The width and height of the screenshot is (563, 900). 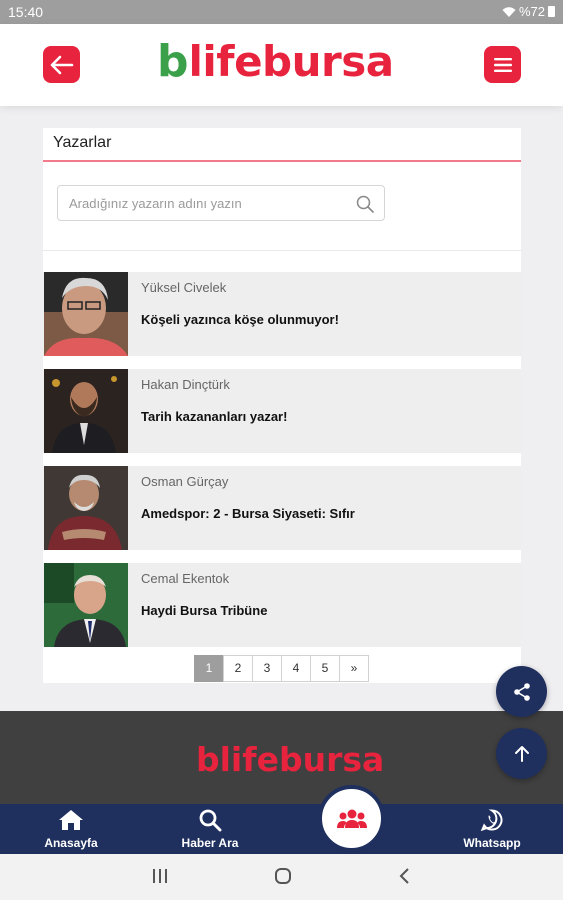 What do you see at coordinates (291, 61) in the screenshot?
I see `logo-text: lifebursa` at bounding box center [291, 61].